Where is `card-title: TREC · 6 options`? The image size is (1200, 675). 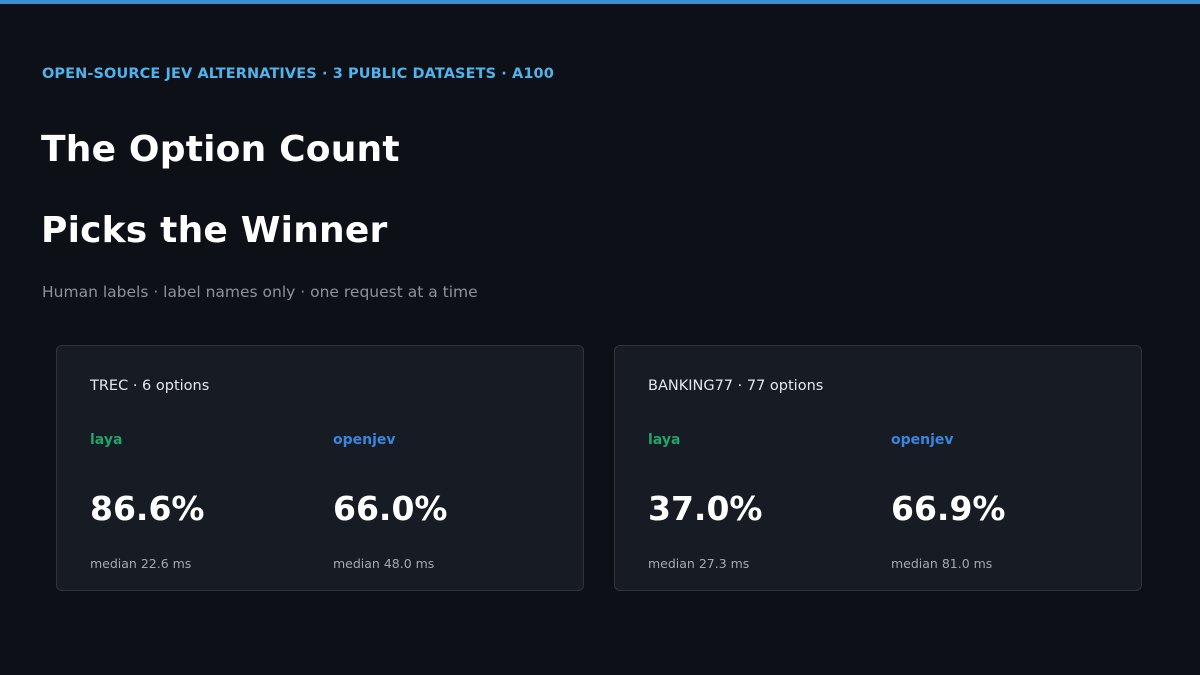 card-title: TREC · 6 options is located at coordinates (150, 386).